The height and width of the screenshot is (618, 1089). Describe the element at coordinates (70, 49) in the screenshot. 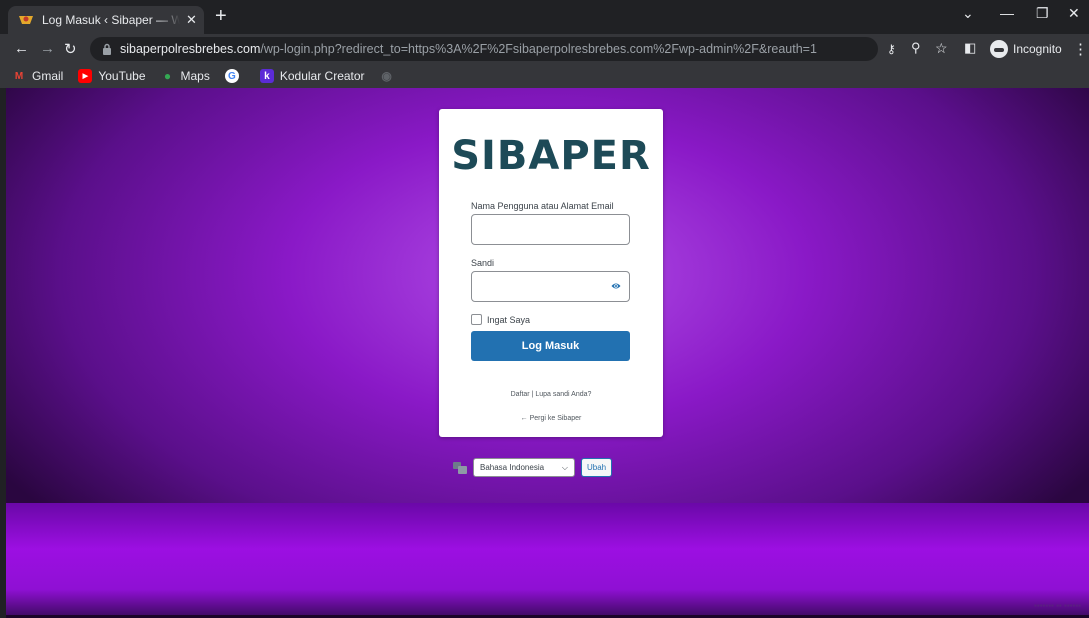

I see `reload-icon: ↻` at that location.